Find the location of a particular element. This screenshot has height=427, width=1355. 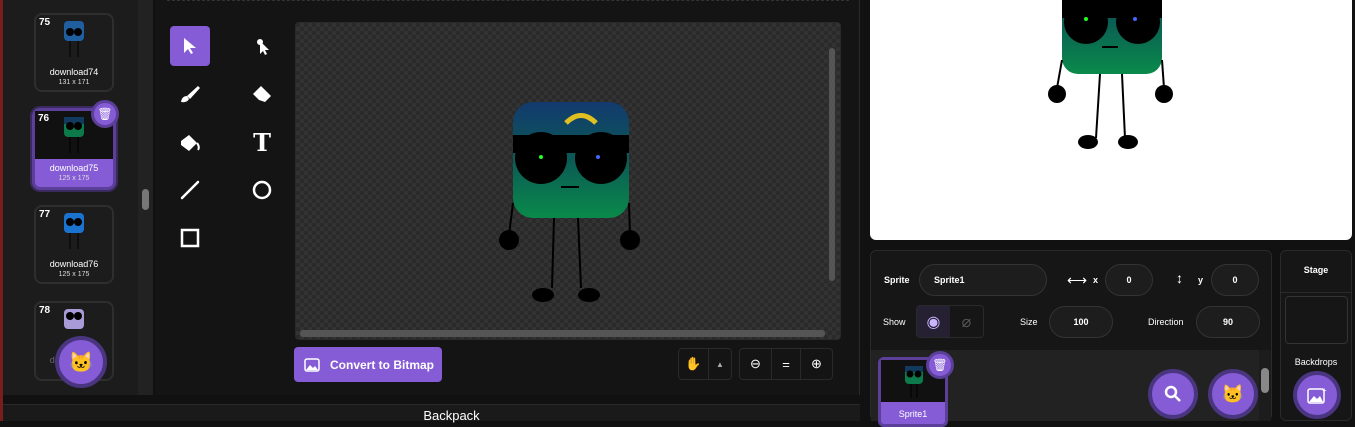

costume-scrollbar-thumb is located at coordinates (145, 199).